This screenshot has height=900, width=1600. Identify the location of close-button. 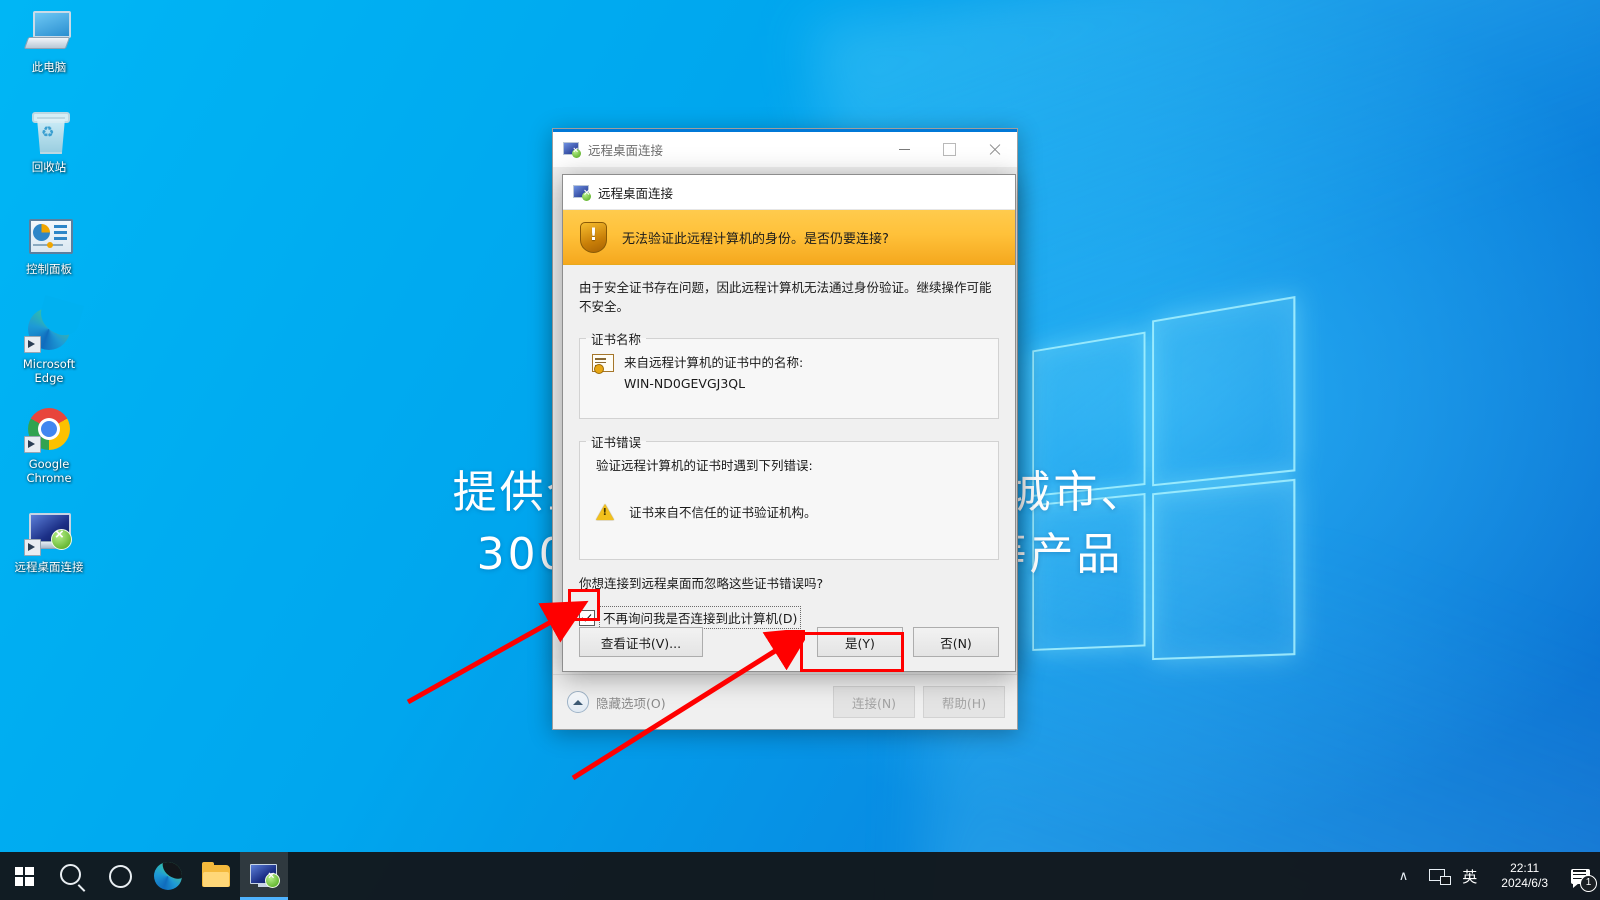
(994, 149).